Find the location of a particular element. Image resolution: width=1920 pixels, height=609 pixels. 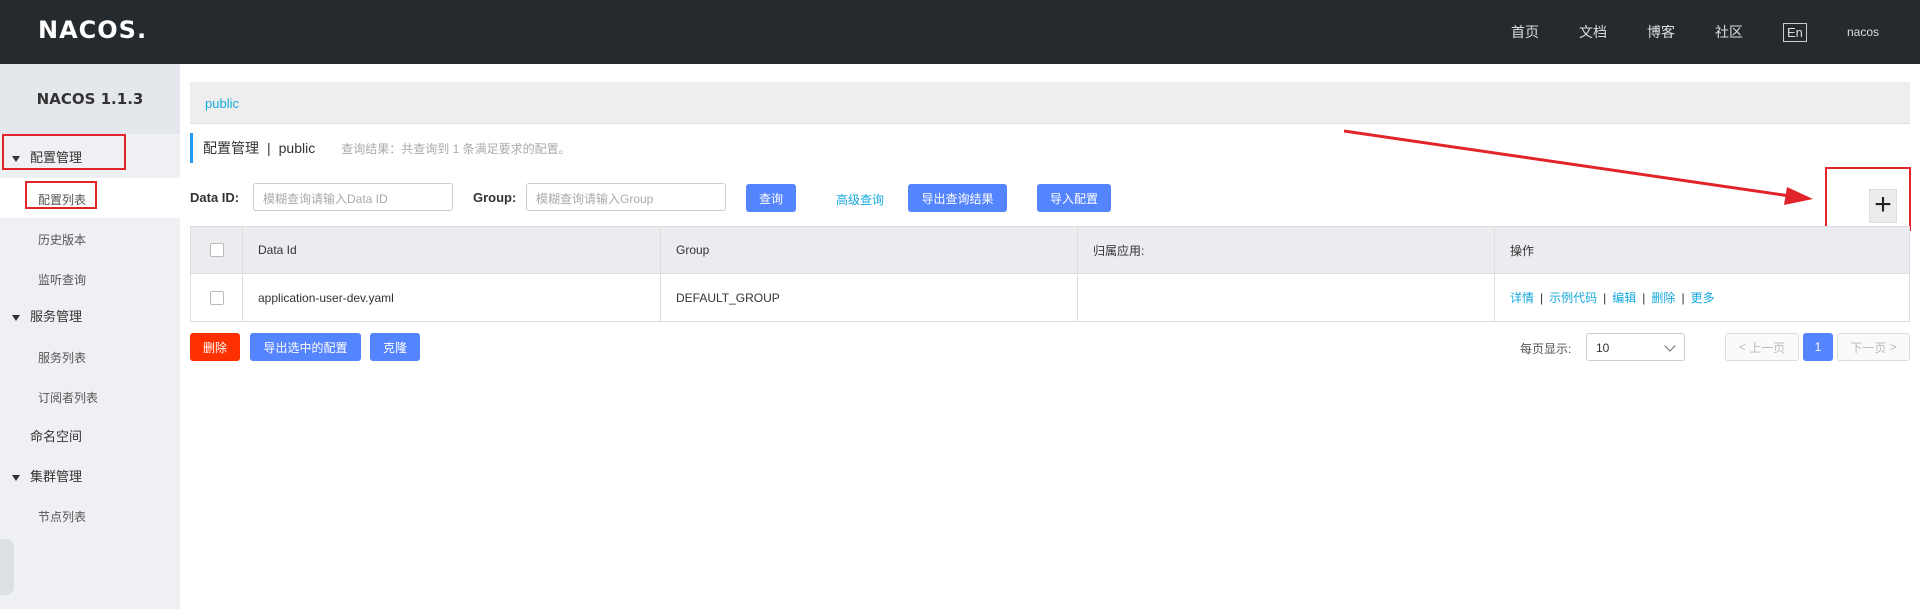

delete-selected-button: 删除 is located at coordinates (215, 347).